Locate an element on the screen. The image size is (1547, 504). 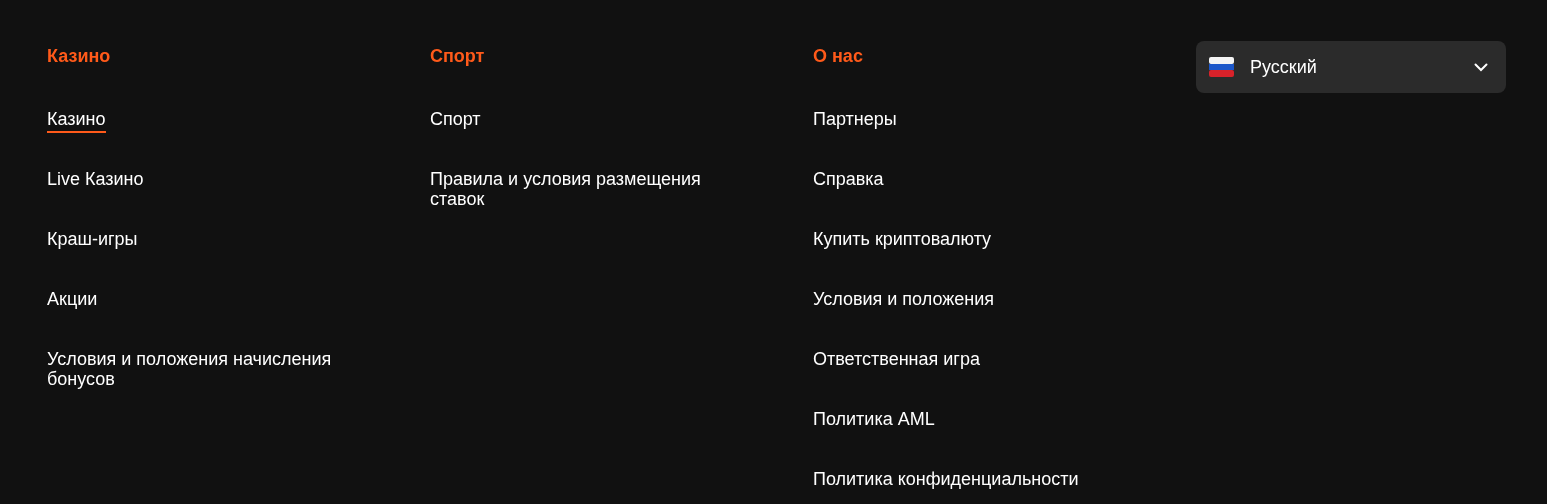
language-dropdown: Русский is located at coordinates (1351, 67).